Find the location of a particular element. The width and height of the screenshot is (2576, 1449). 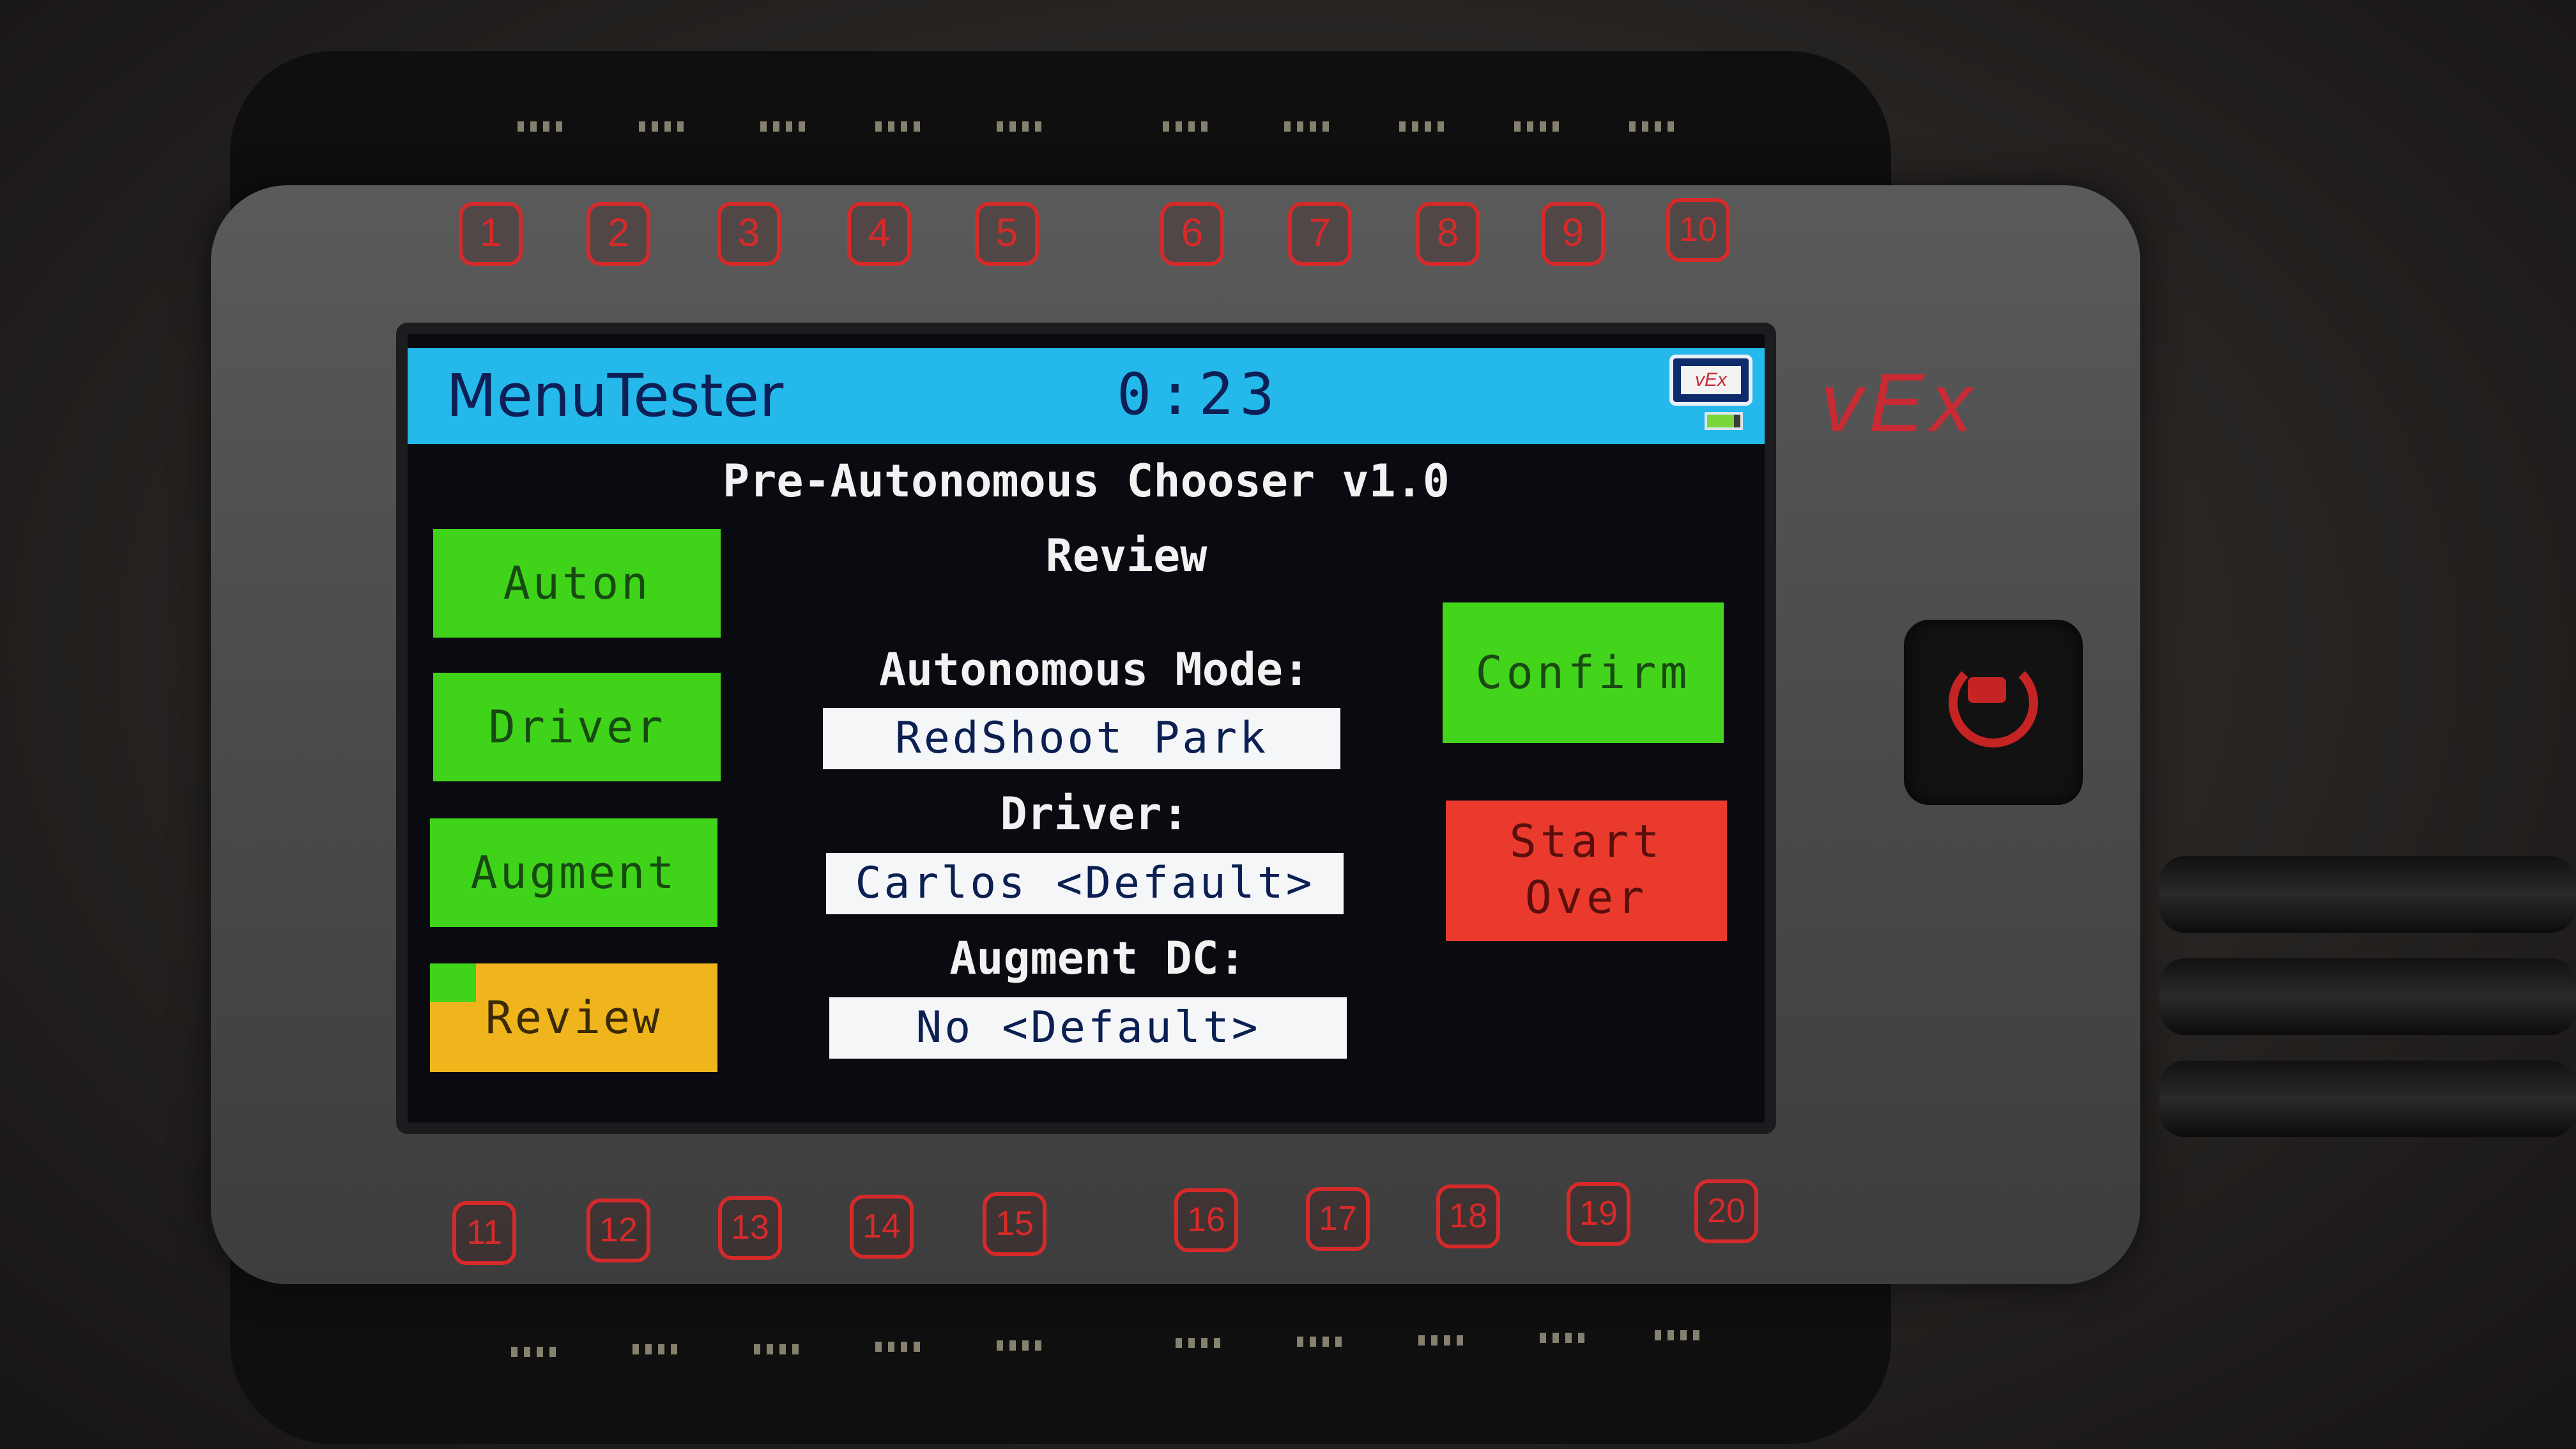

vex-logo-mark: vEx is located at coordinates (1711, 380).